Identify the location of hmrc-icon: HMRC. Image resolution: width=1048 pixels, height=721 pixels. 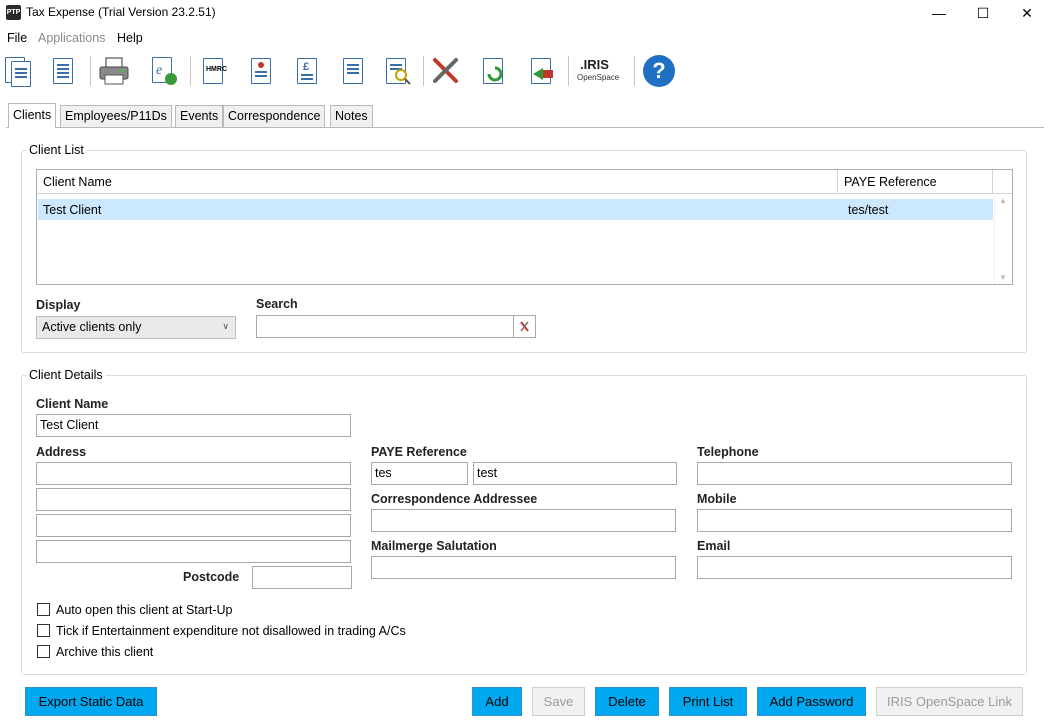
(213, 71).